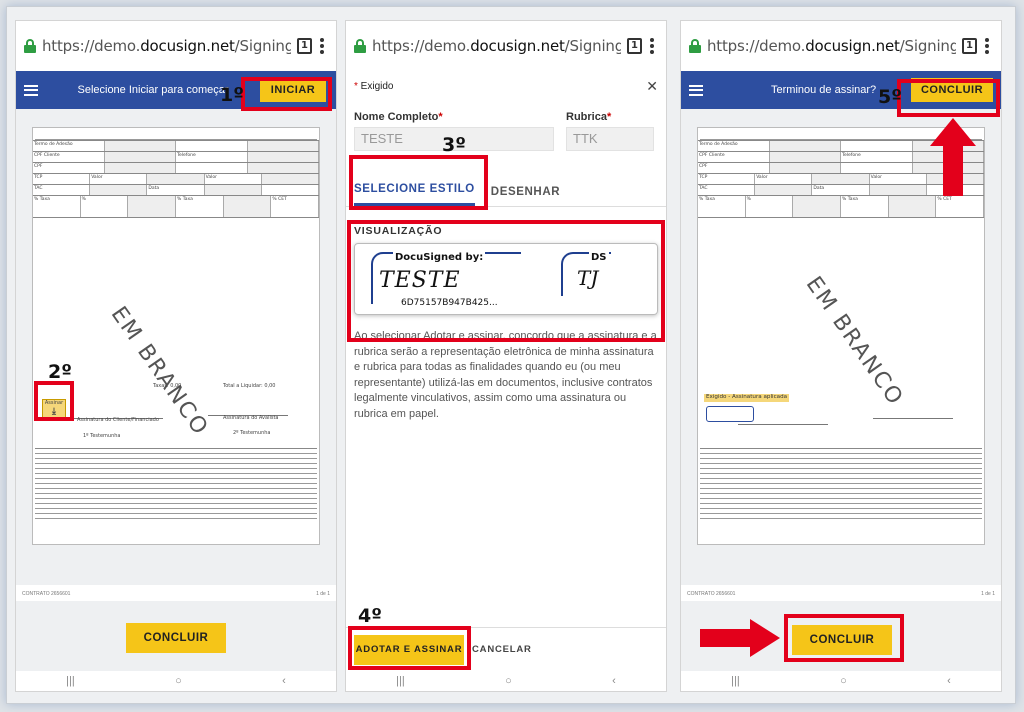  I want to click on arrow-right-icon, so click(740, 638).